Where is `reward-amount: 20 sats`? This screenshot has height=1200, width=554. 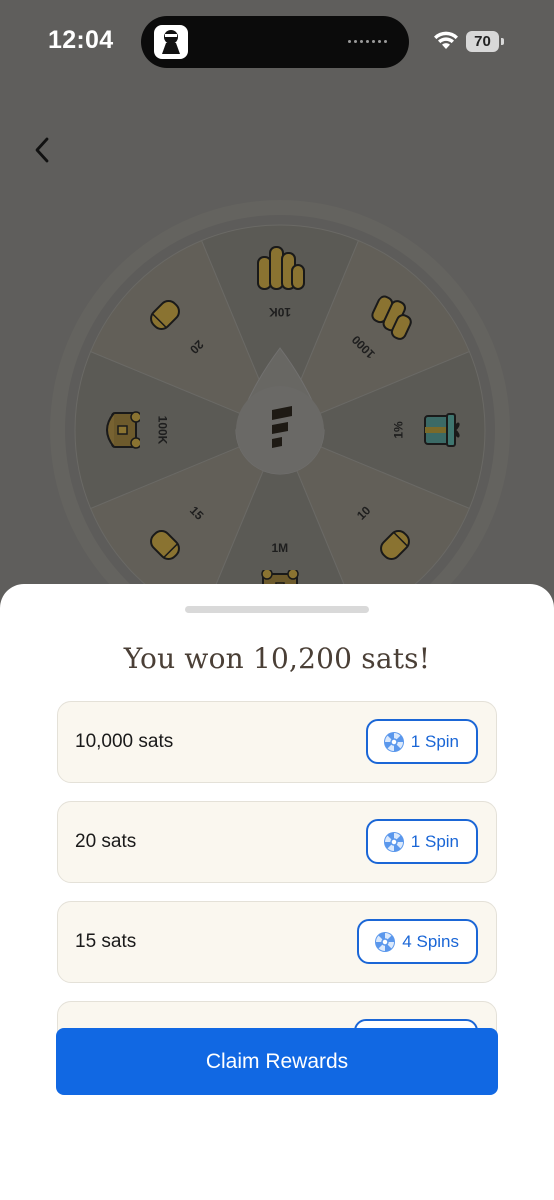 reward-amount: 20 sats is located at coordinates (106, 841).